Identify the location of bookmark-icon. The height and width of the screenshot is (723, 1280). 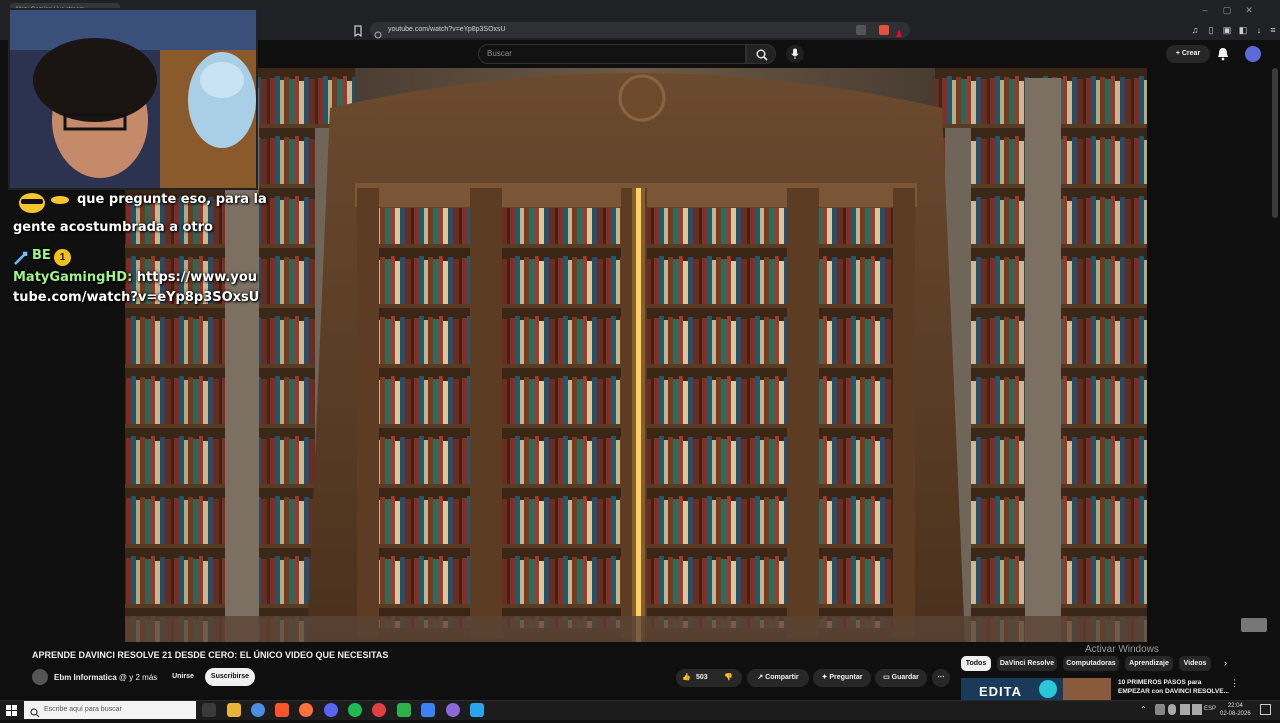
(358, 31).